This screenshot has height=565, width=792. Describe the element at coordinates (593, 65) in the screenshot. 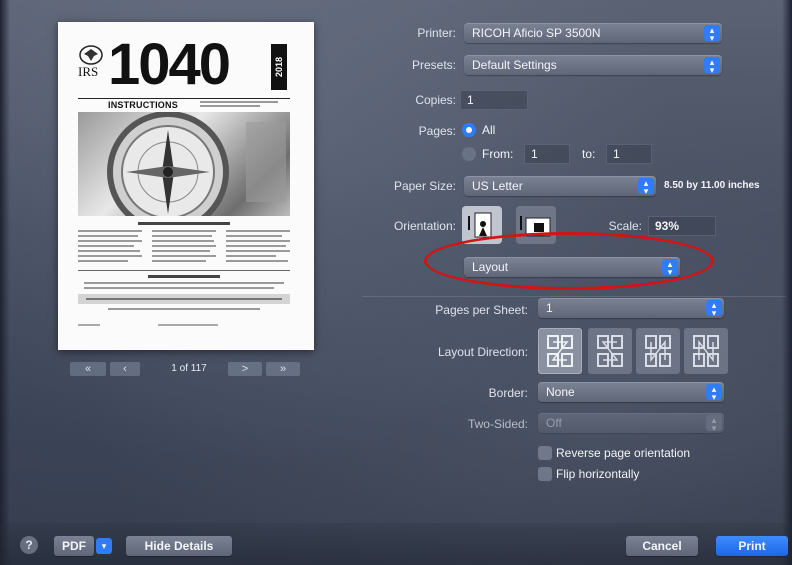

I see `presets-select: Default Settings ▴ ▾` at that location.